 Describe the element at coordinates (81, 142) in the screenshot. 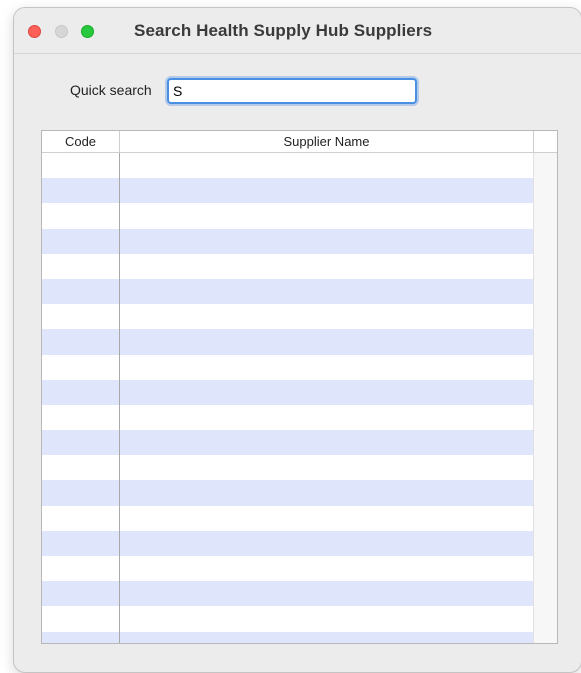

I see `column-header-code: Code` at that location.